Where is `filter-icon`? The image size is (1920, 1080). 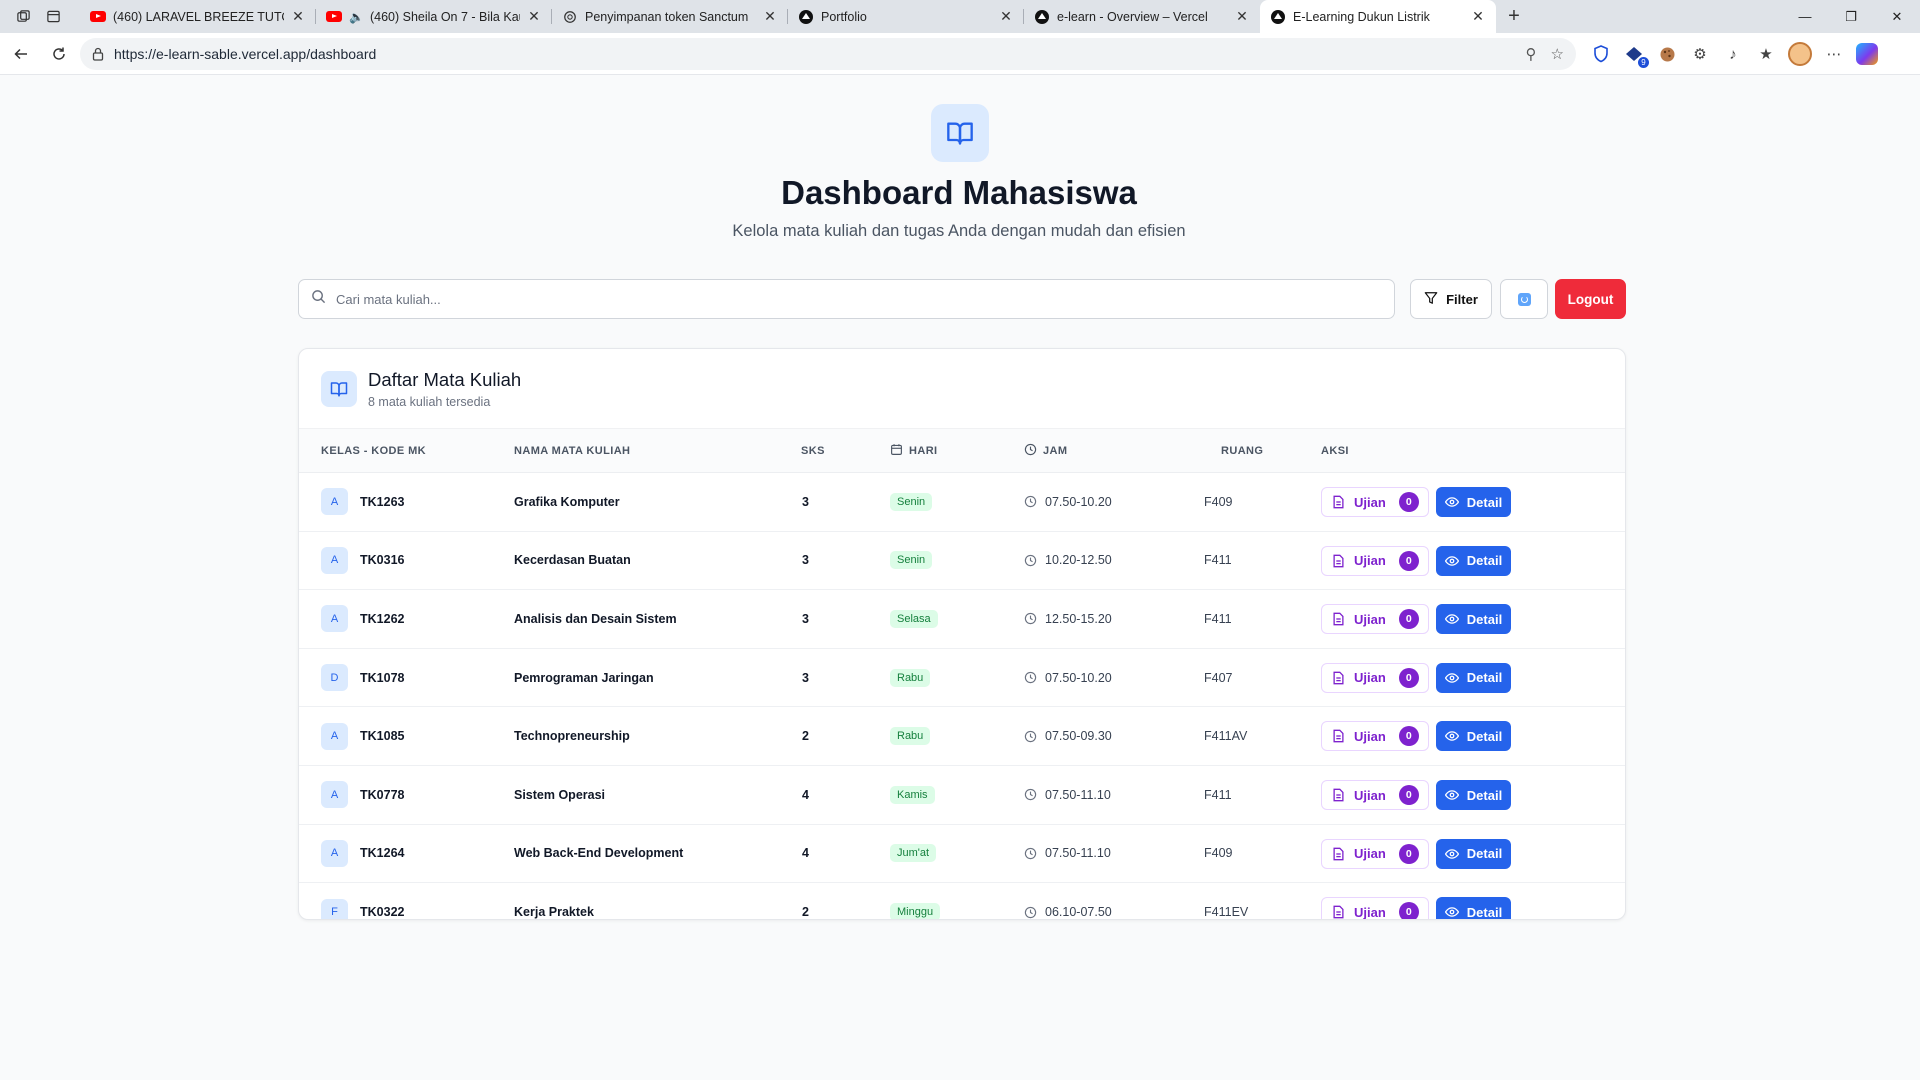 filter-icon is located at coordinates (1431, 299).